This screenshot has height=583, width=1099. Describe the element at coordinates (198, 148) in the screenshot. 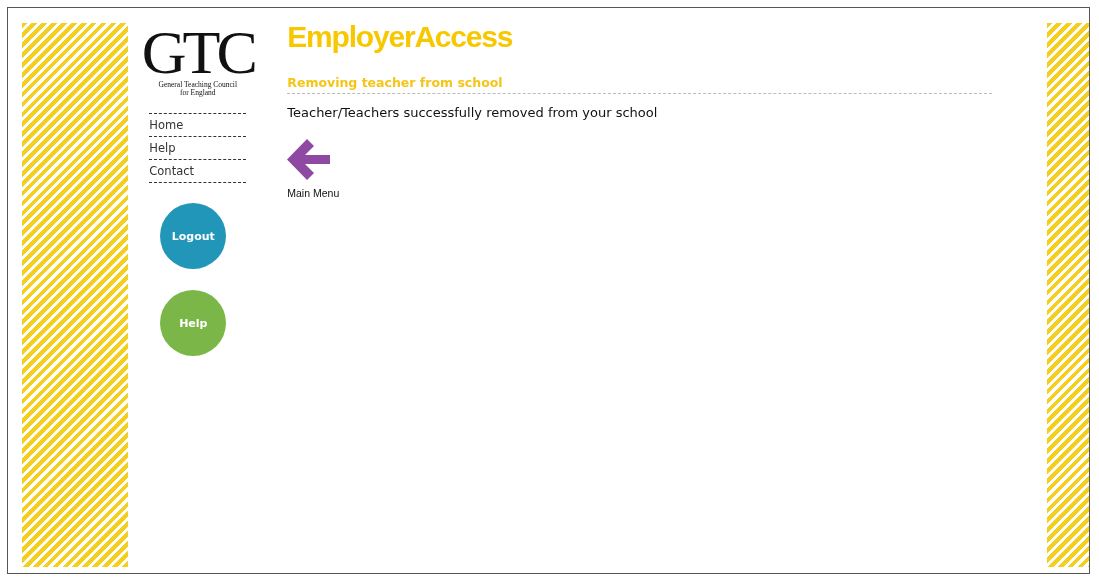

I see `nav-link: Help` at that location.